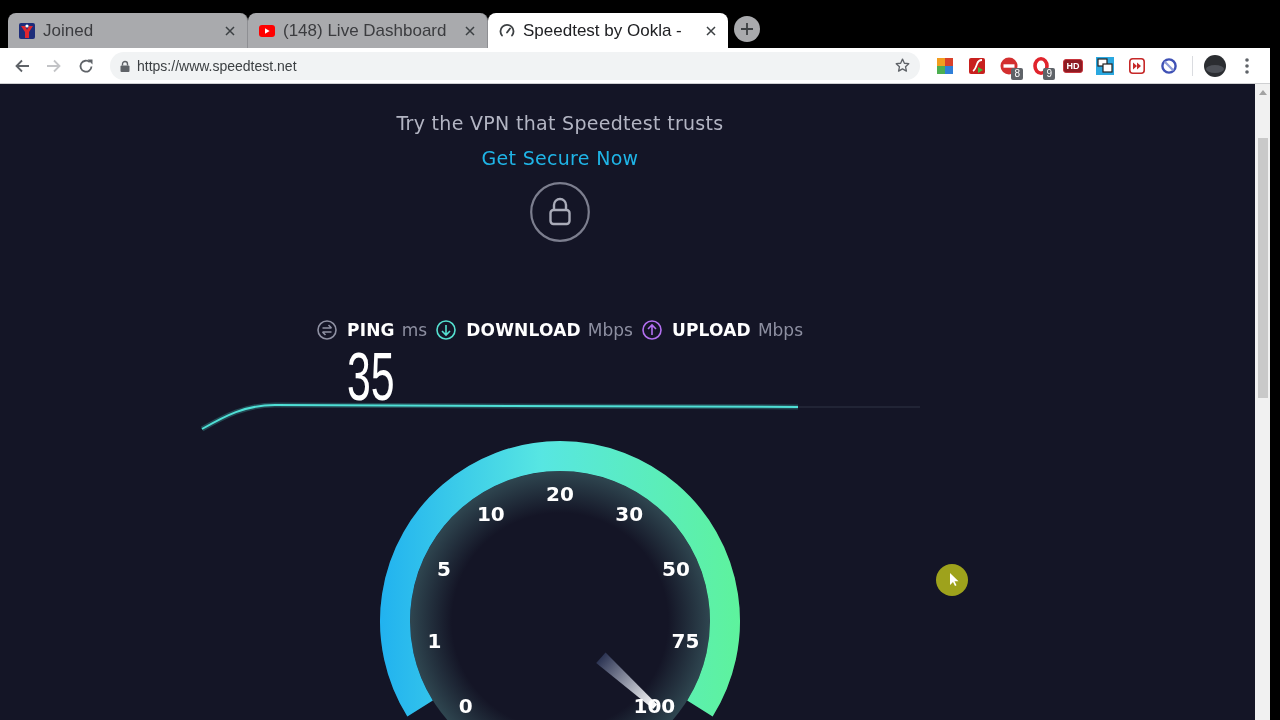 This screenshot has width=1280, height=720. What do you see at coordinates (560, 158) in the screenshot?
I see `get-secure-link: Get Secure Now` at bounding box center [560, 158].